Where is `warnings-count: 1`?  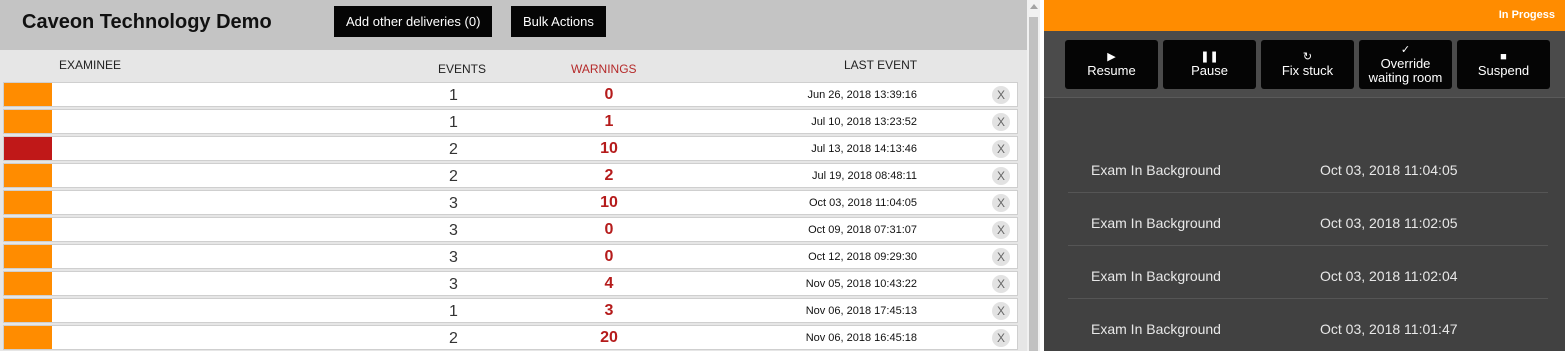
warnings-count: 1 is located at coordinates (609, 121).